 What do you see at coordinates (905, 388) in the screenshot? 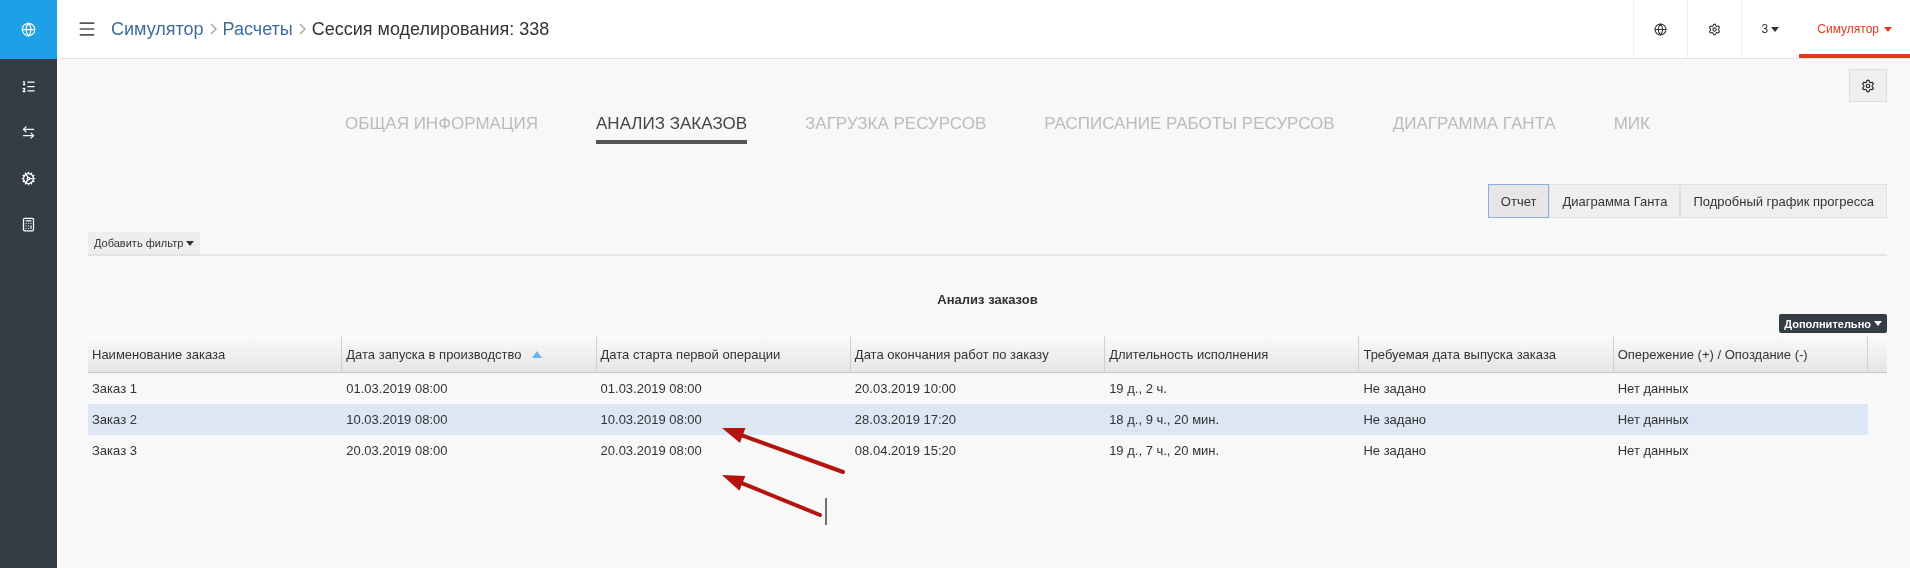
I see `table-cell: 20.03.2019 10:00` at bounding box center [905, 388].